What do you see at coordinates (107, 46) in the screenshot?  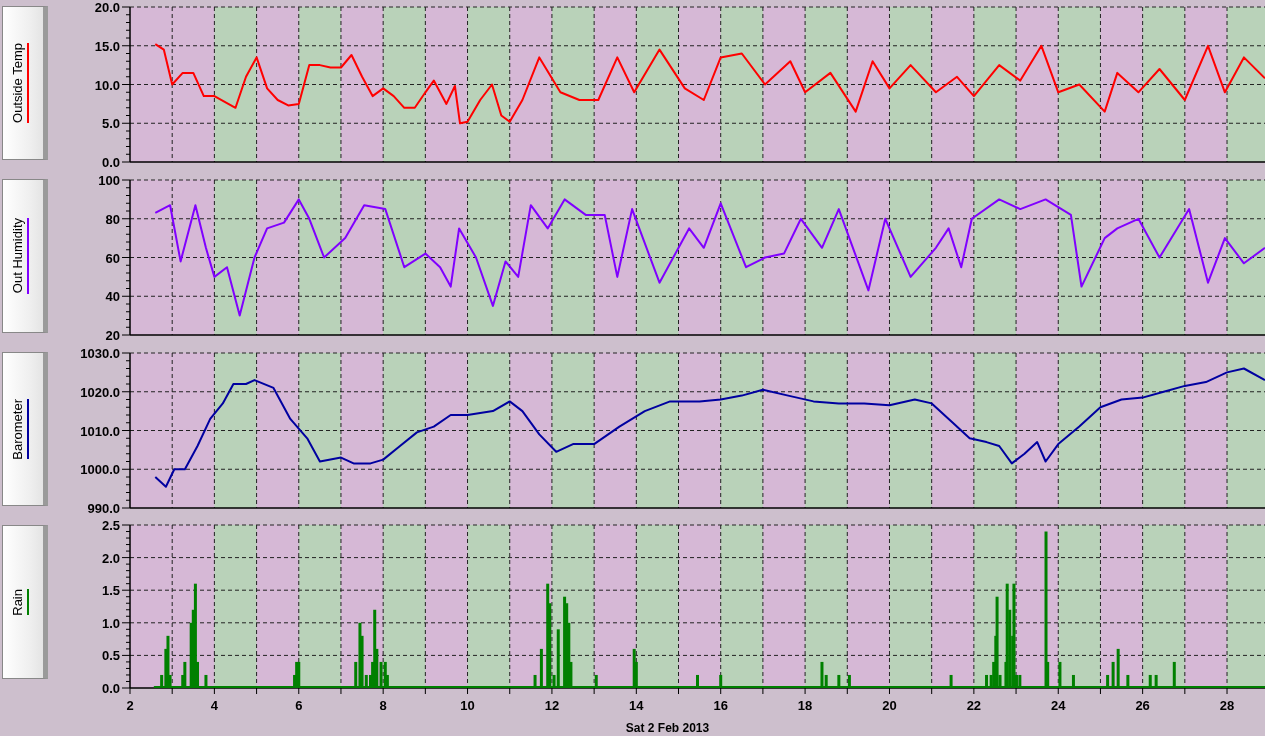 I see `y-tick-label: 15.0` at bounding box center [107, 46].